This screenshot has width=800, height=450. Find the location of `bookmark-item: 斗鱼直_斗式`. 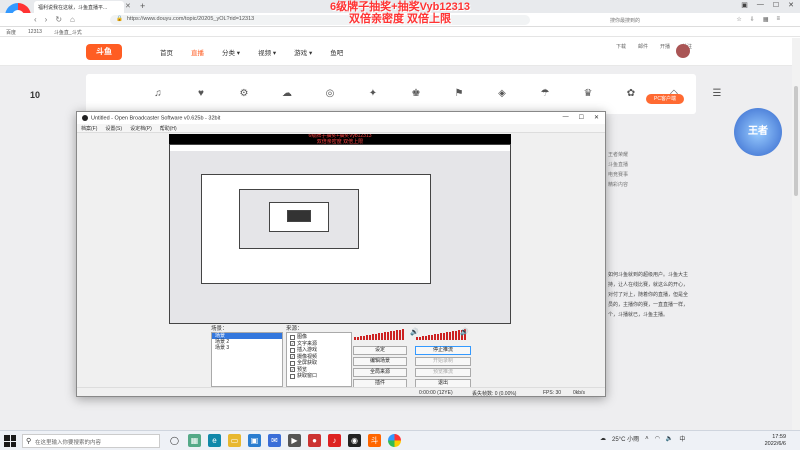

bookmark-item: 斗鱼直_斗式 is located at coordinates (68, 32).